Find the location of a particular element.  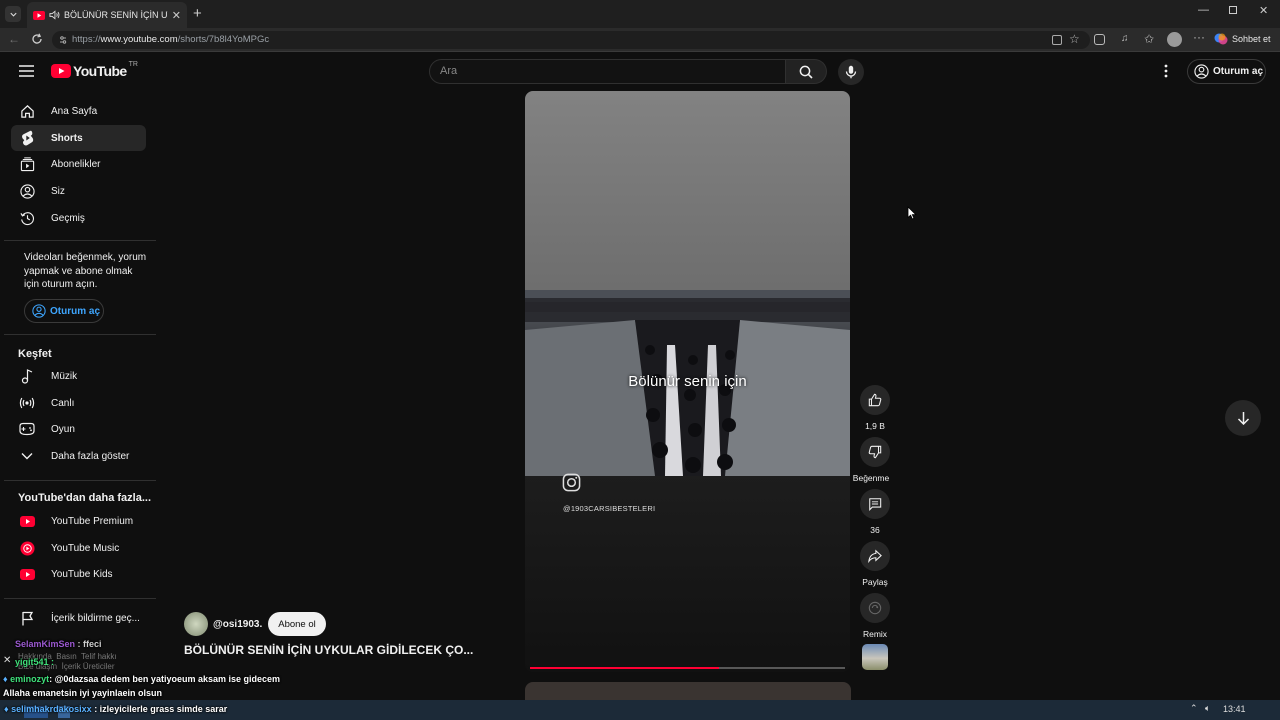

remix-action: Remix is located at coordinates (875, 616).